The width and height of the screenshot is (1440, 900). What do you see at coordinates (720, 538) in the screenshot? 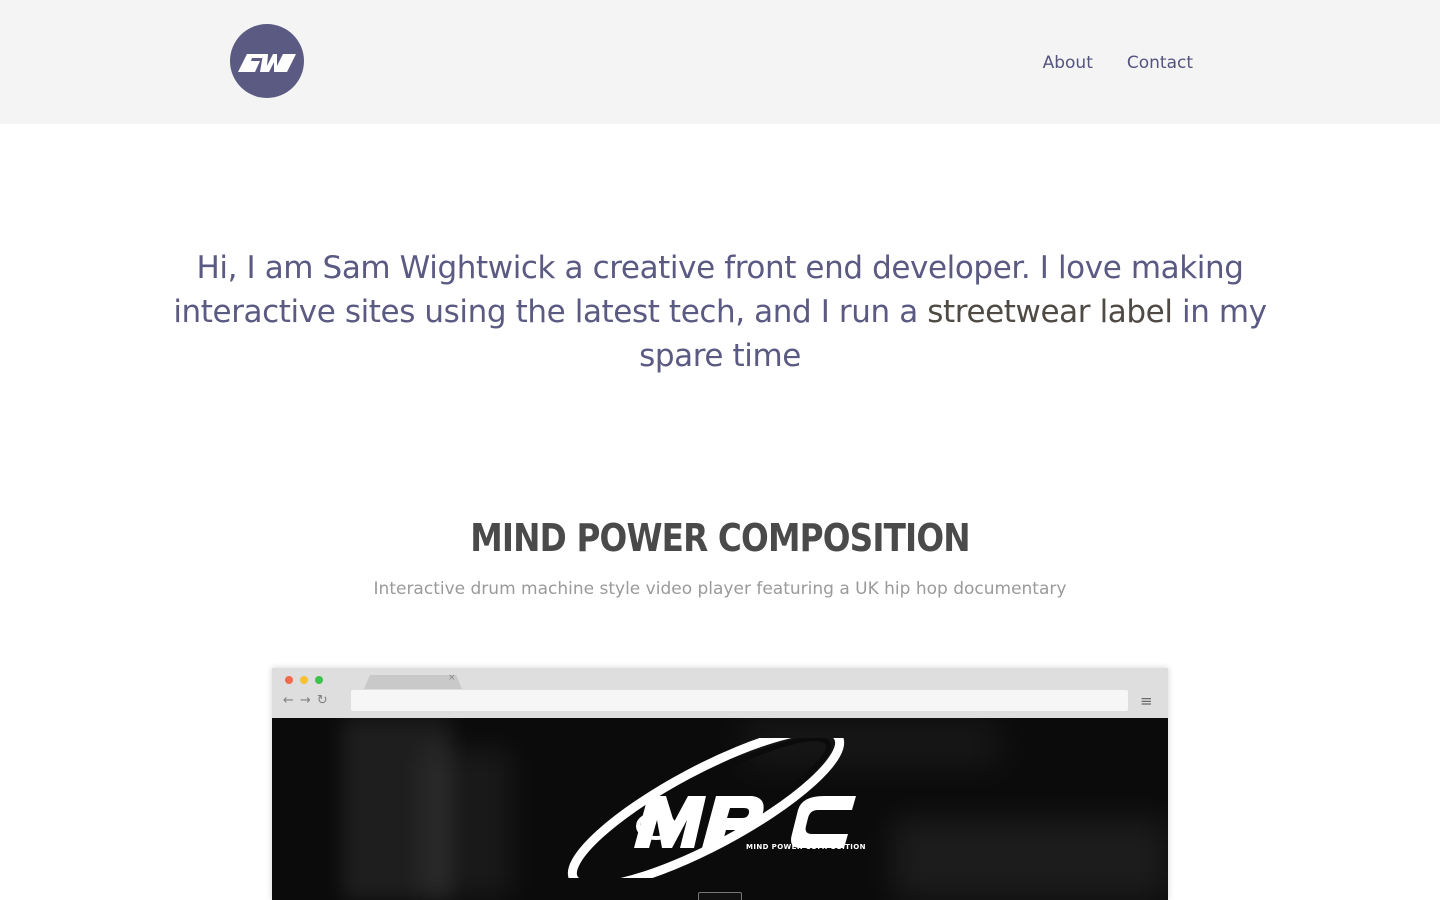
I see `project-title: MIND POWER COMPOSITION` at bounding box center [720, 538].